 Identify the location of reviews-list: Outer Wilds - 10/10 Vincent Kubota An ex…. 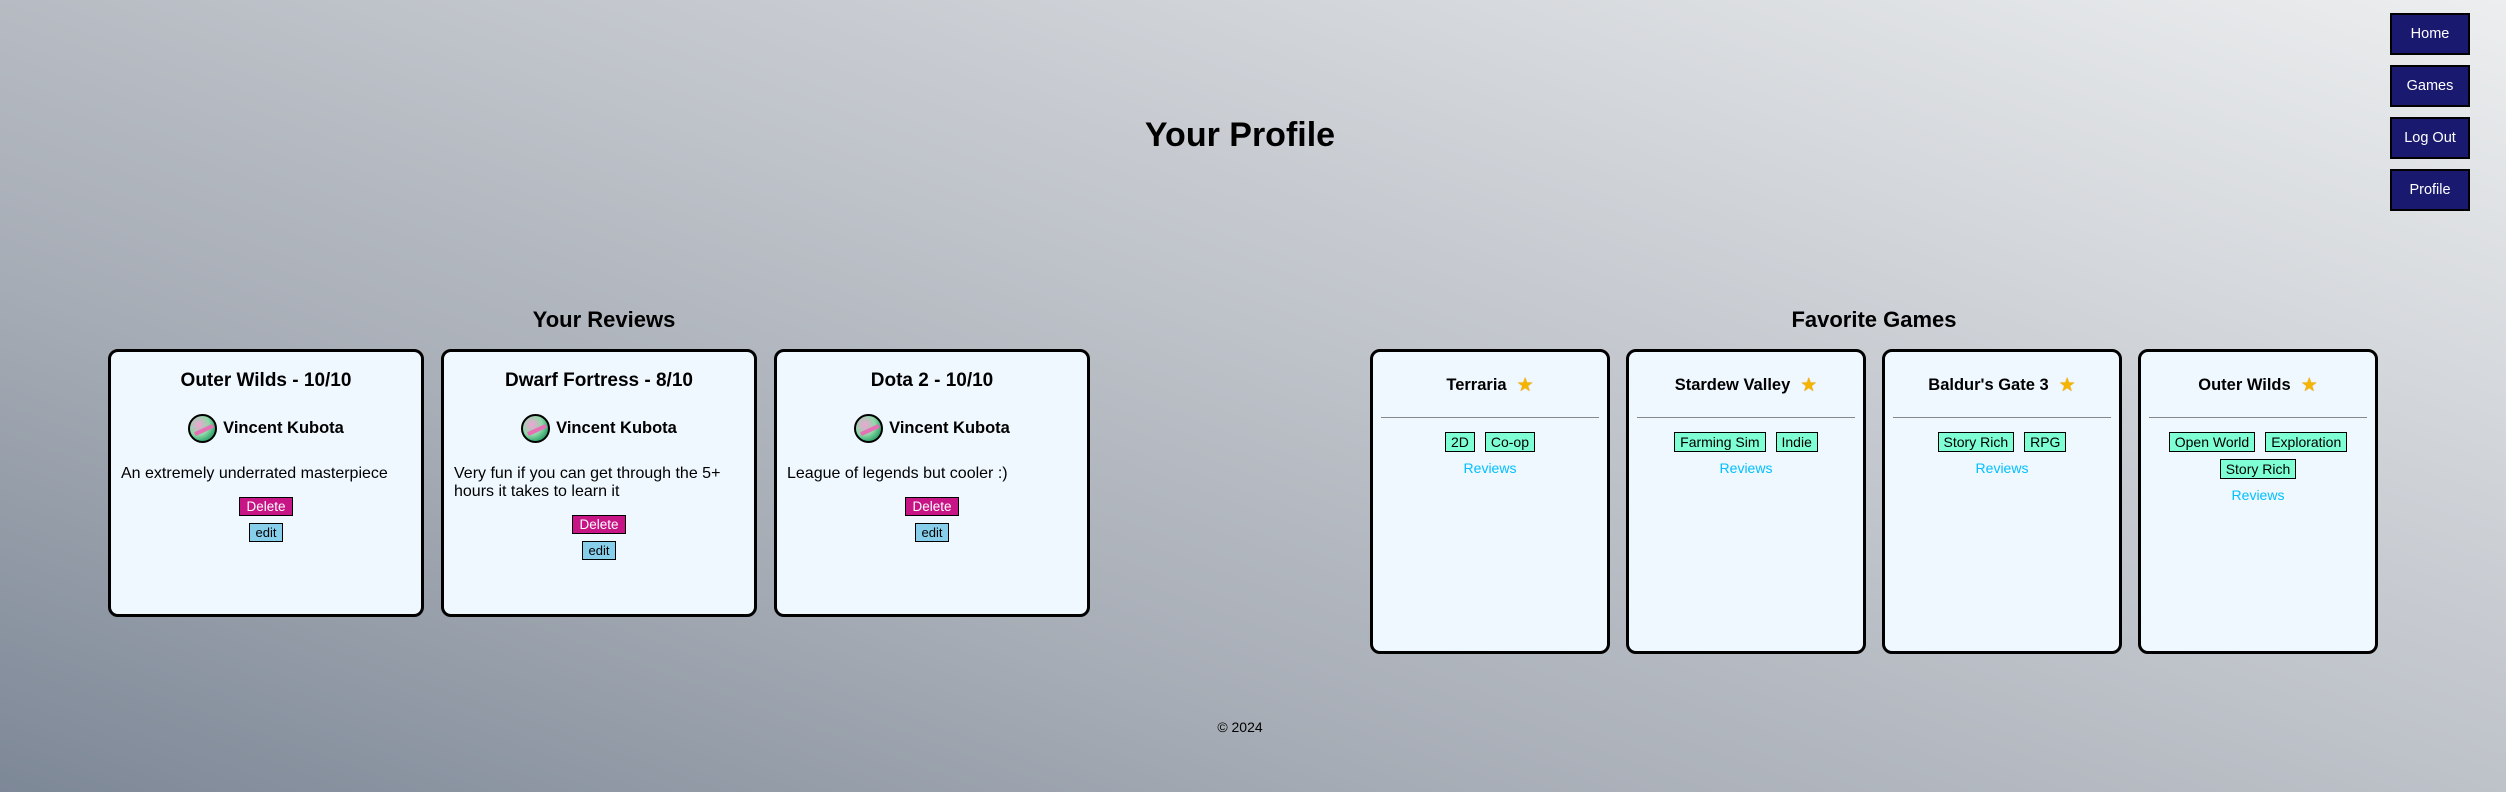
(599, 483).